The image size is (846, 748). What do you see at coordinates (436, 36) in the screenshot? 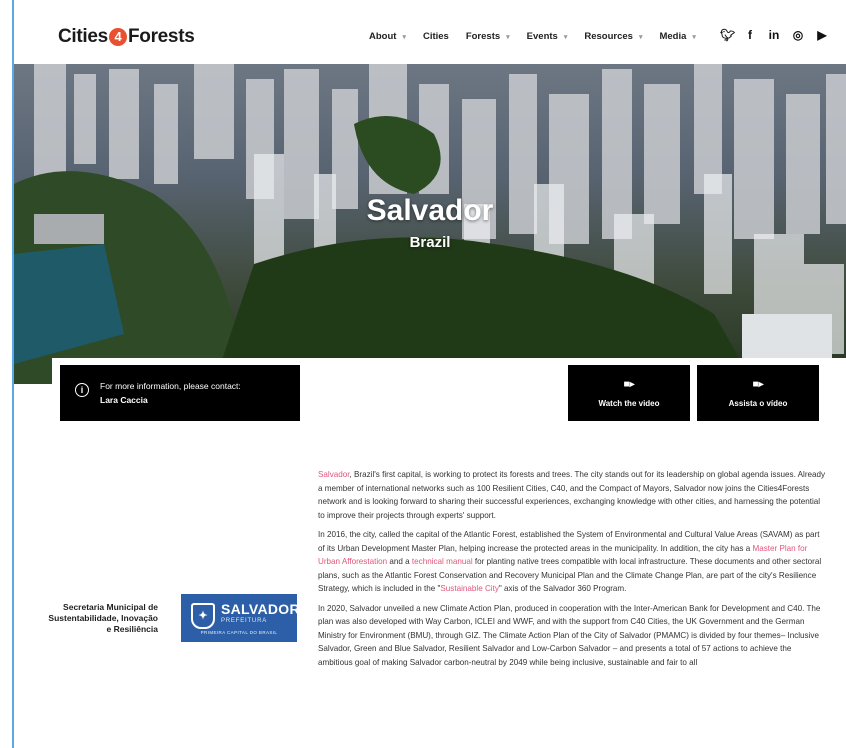
I see `nav-item-cities: Cities` at bounding box center [436, 36].